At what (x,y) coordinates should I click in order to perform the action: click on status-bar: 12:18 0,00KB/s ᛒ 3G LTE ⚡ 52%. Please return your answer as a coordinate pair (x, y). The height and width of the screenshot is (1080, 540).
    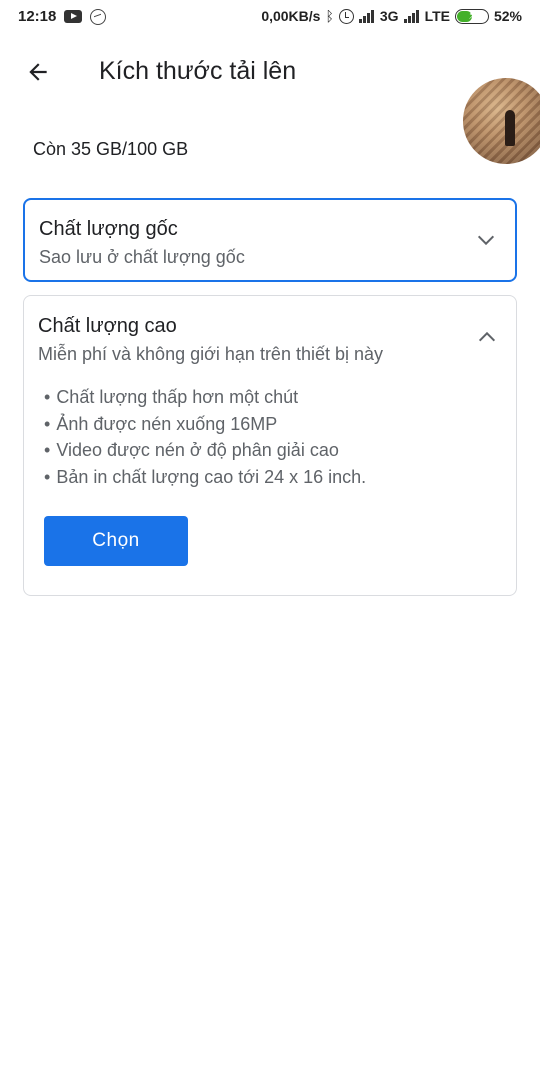
    Looking at the image, I should click on (270, 17).